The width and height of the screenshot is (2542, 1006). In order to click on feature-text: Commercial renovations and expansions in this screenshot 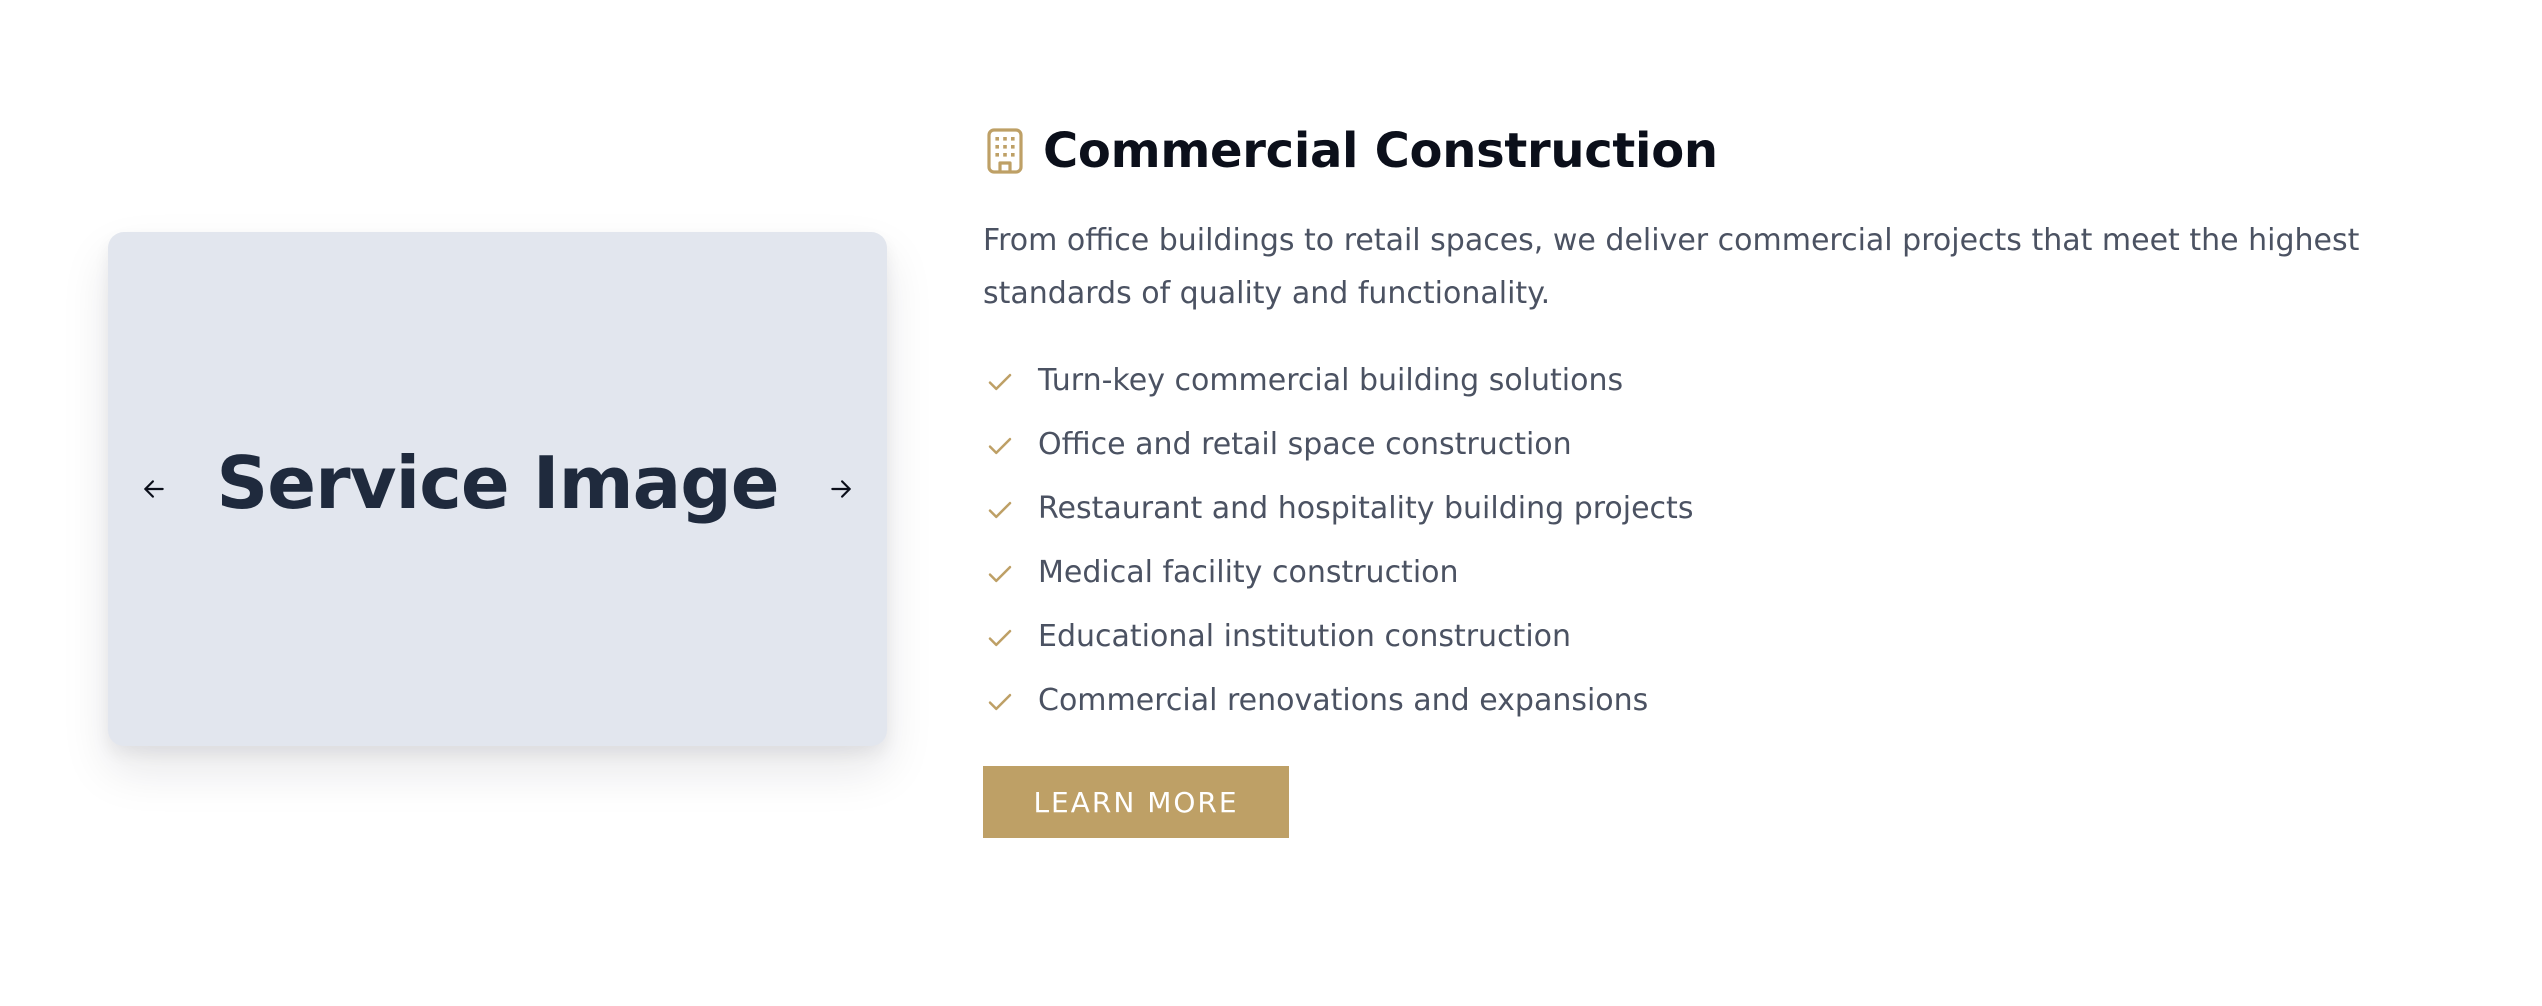, I will do `click(1343, 700)`.